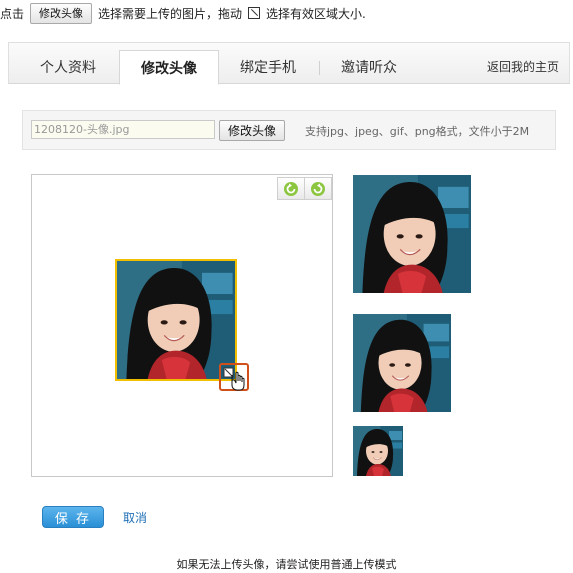 The height and width of the screenshot is (573, 573). Describe the element at coordinates (523, 66) in the screenshot. I see `back-to-home-link: 返回我的主页` at that location.